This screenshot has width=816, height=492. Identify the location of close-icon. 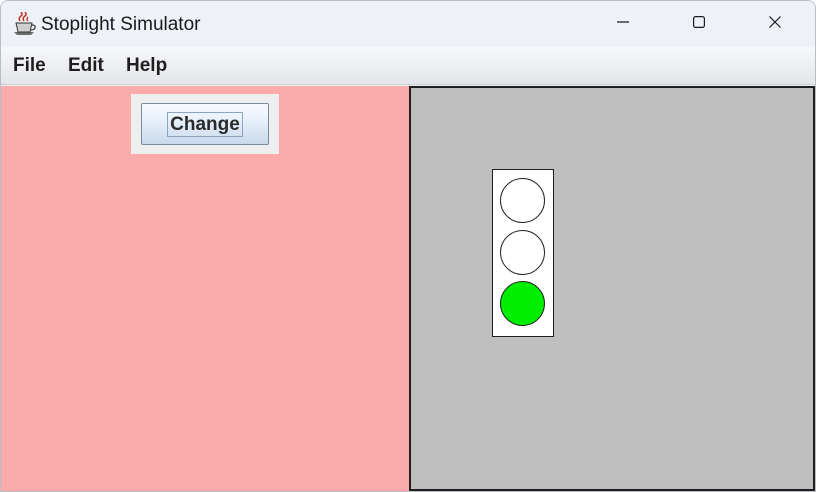
(775, 24).